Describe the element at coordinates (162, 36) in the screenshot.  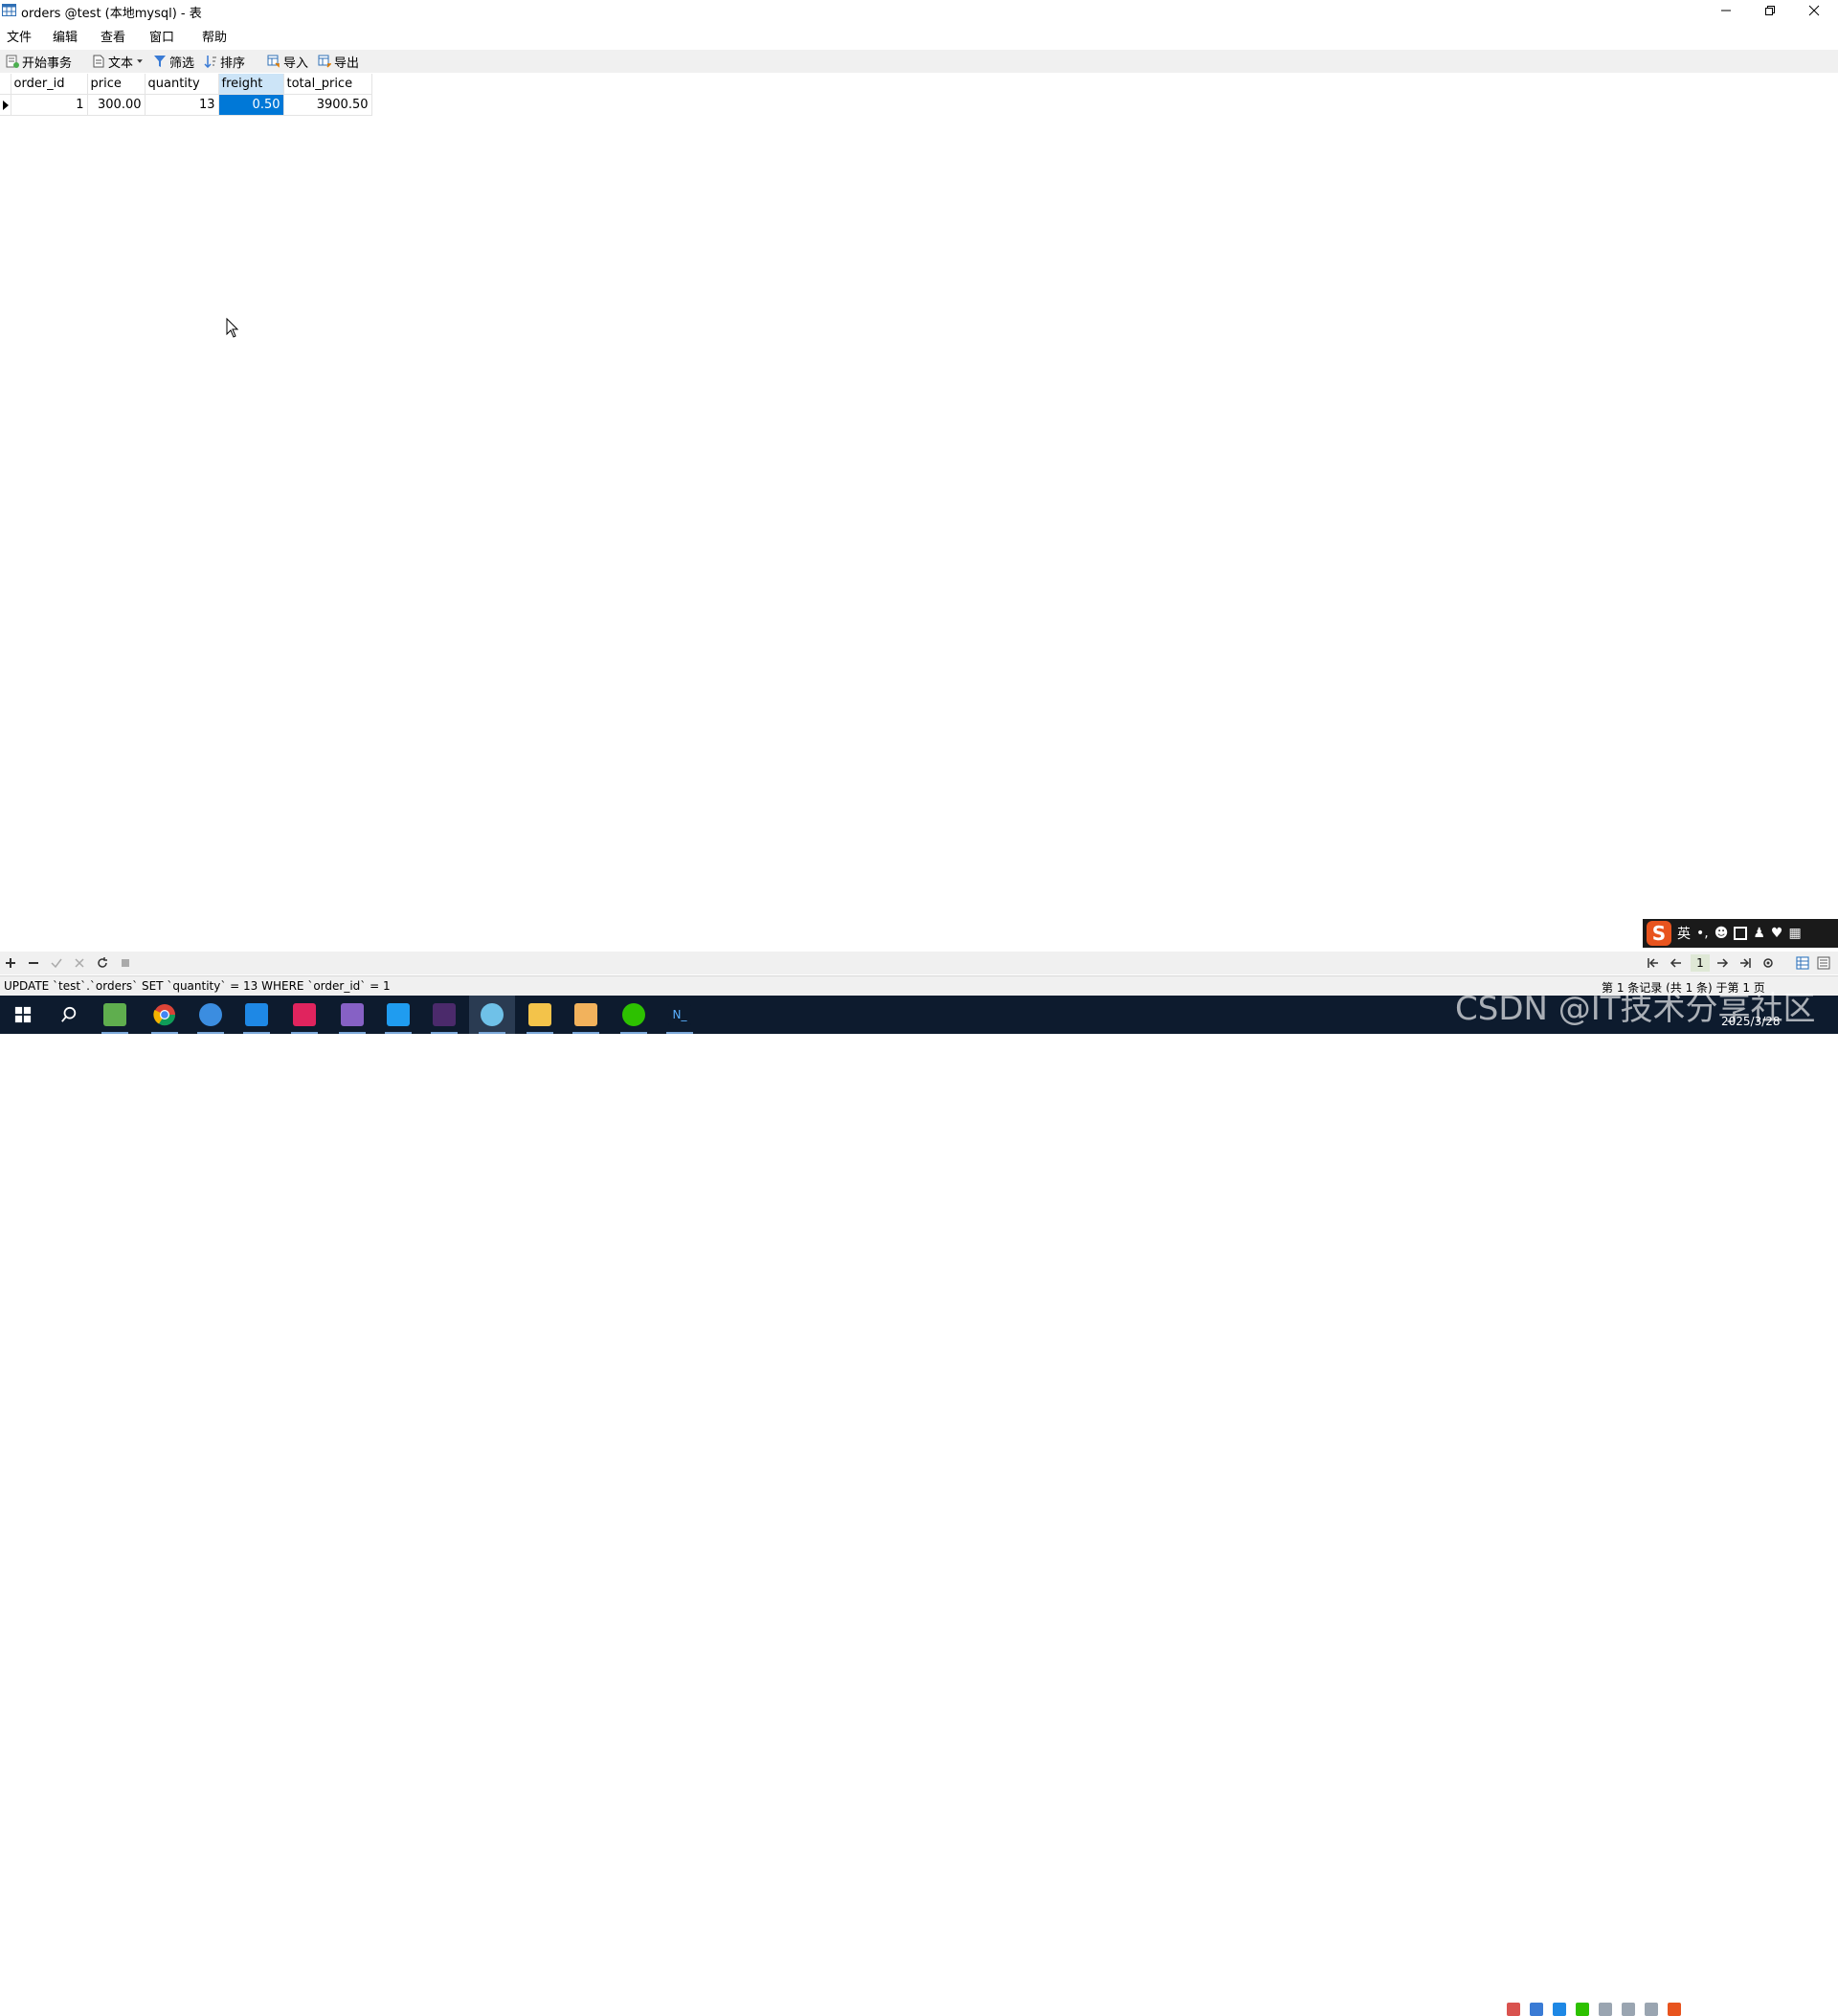
I see `menu-window: 窗口` at that location.